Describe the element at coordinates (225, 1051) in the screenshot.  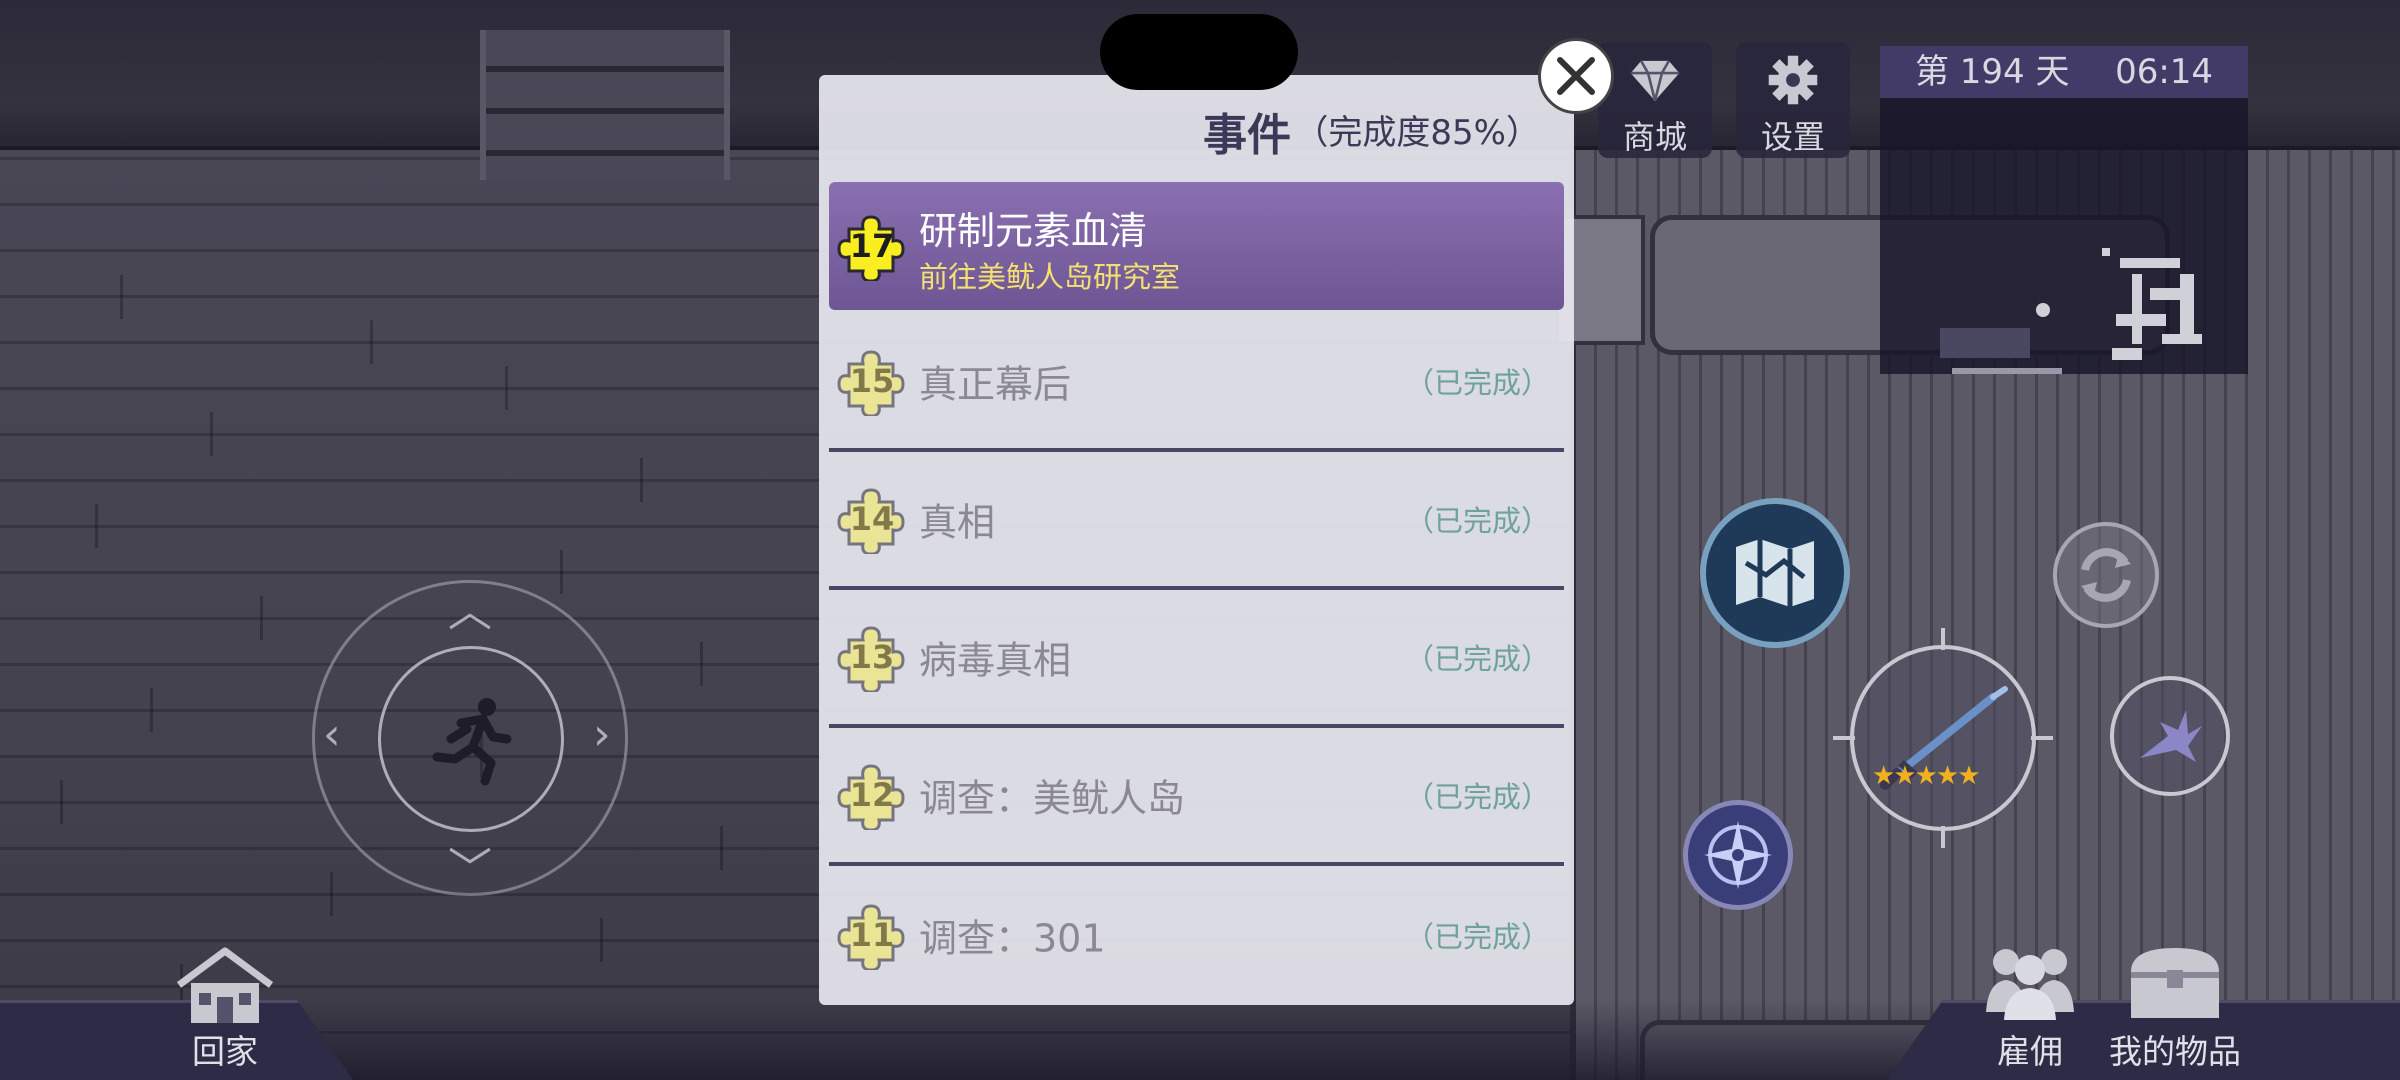
I see `home-label: 回家` at that location.